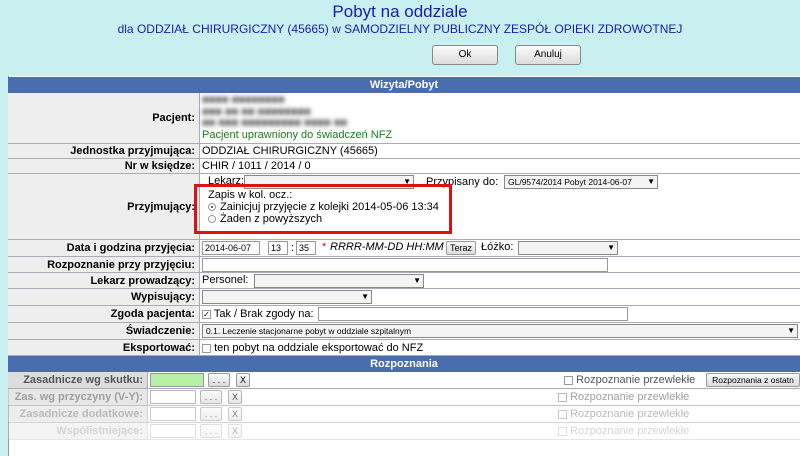 This screenshot has height=456, width=800. What do you see at coordinates (206, 348) in the screenshot?
I see `export-checkbox` at bounding box center [206, 348].